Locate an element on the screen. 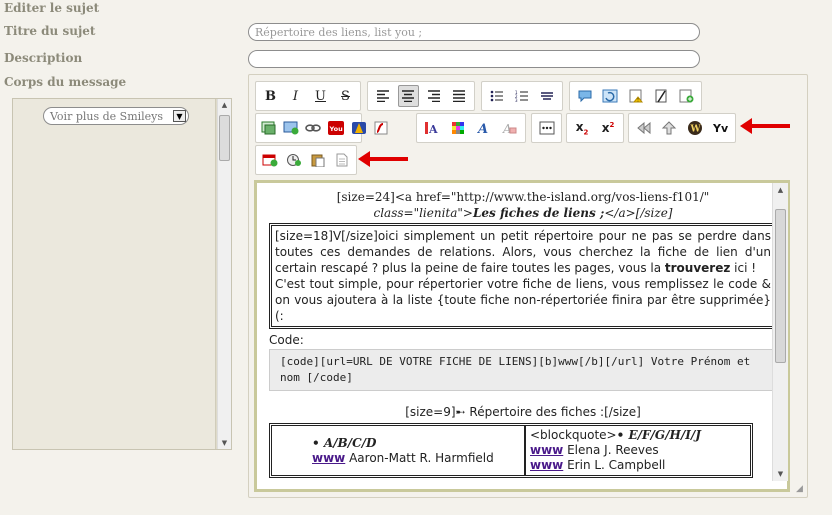 This screenshot has height=515, width=832. smileys-scroll-thumb is located at coordinates (224, 138).